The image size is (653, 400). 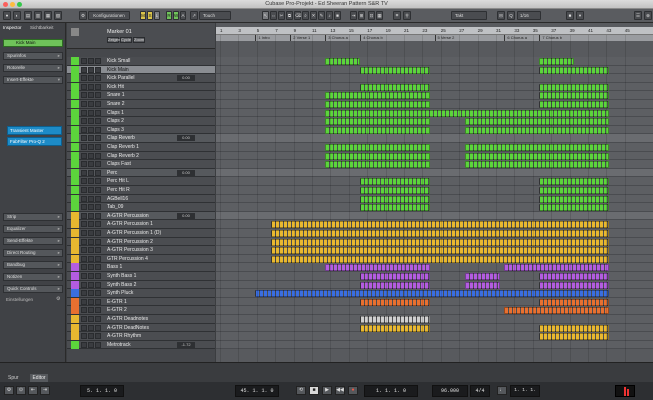 What do you see at coordinates (119, 164) in the screenshot?
I see `track-name: Claps Fast` at bounding box center [119, 164].